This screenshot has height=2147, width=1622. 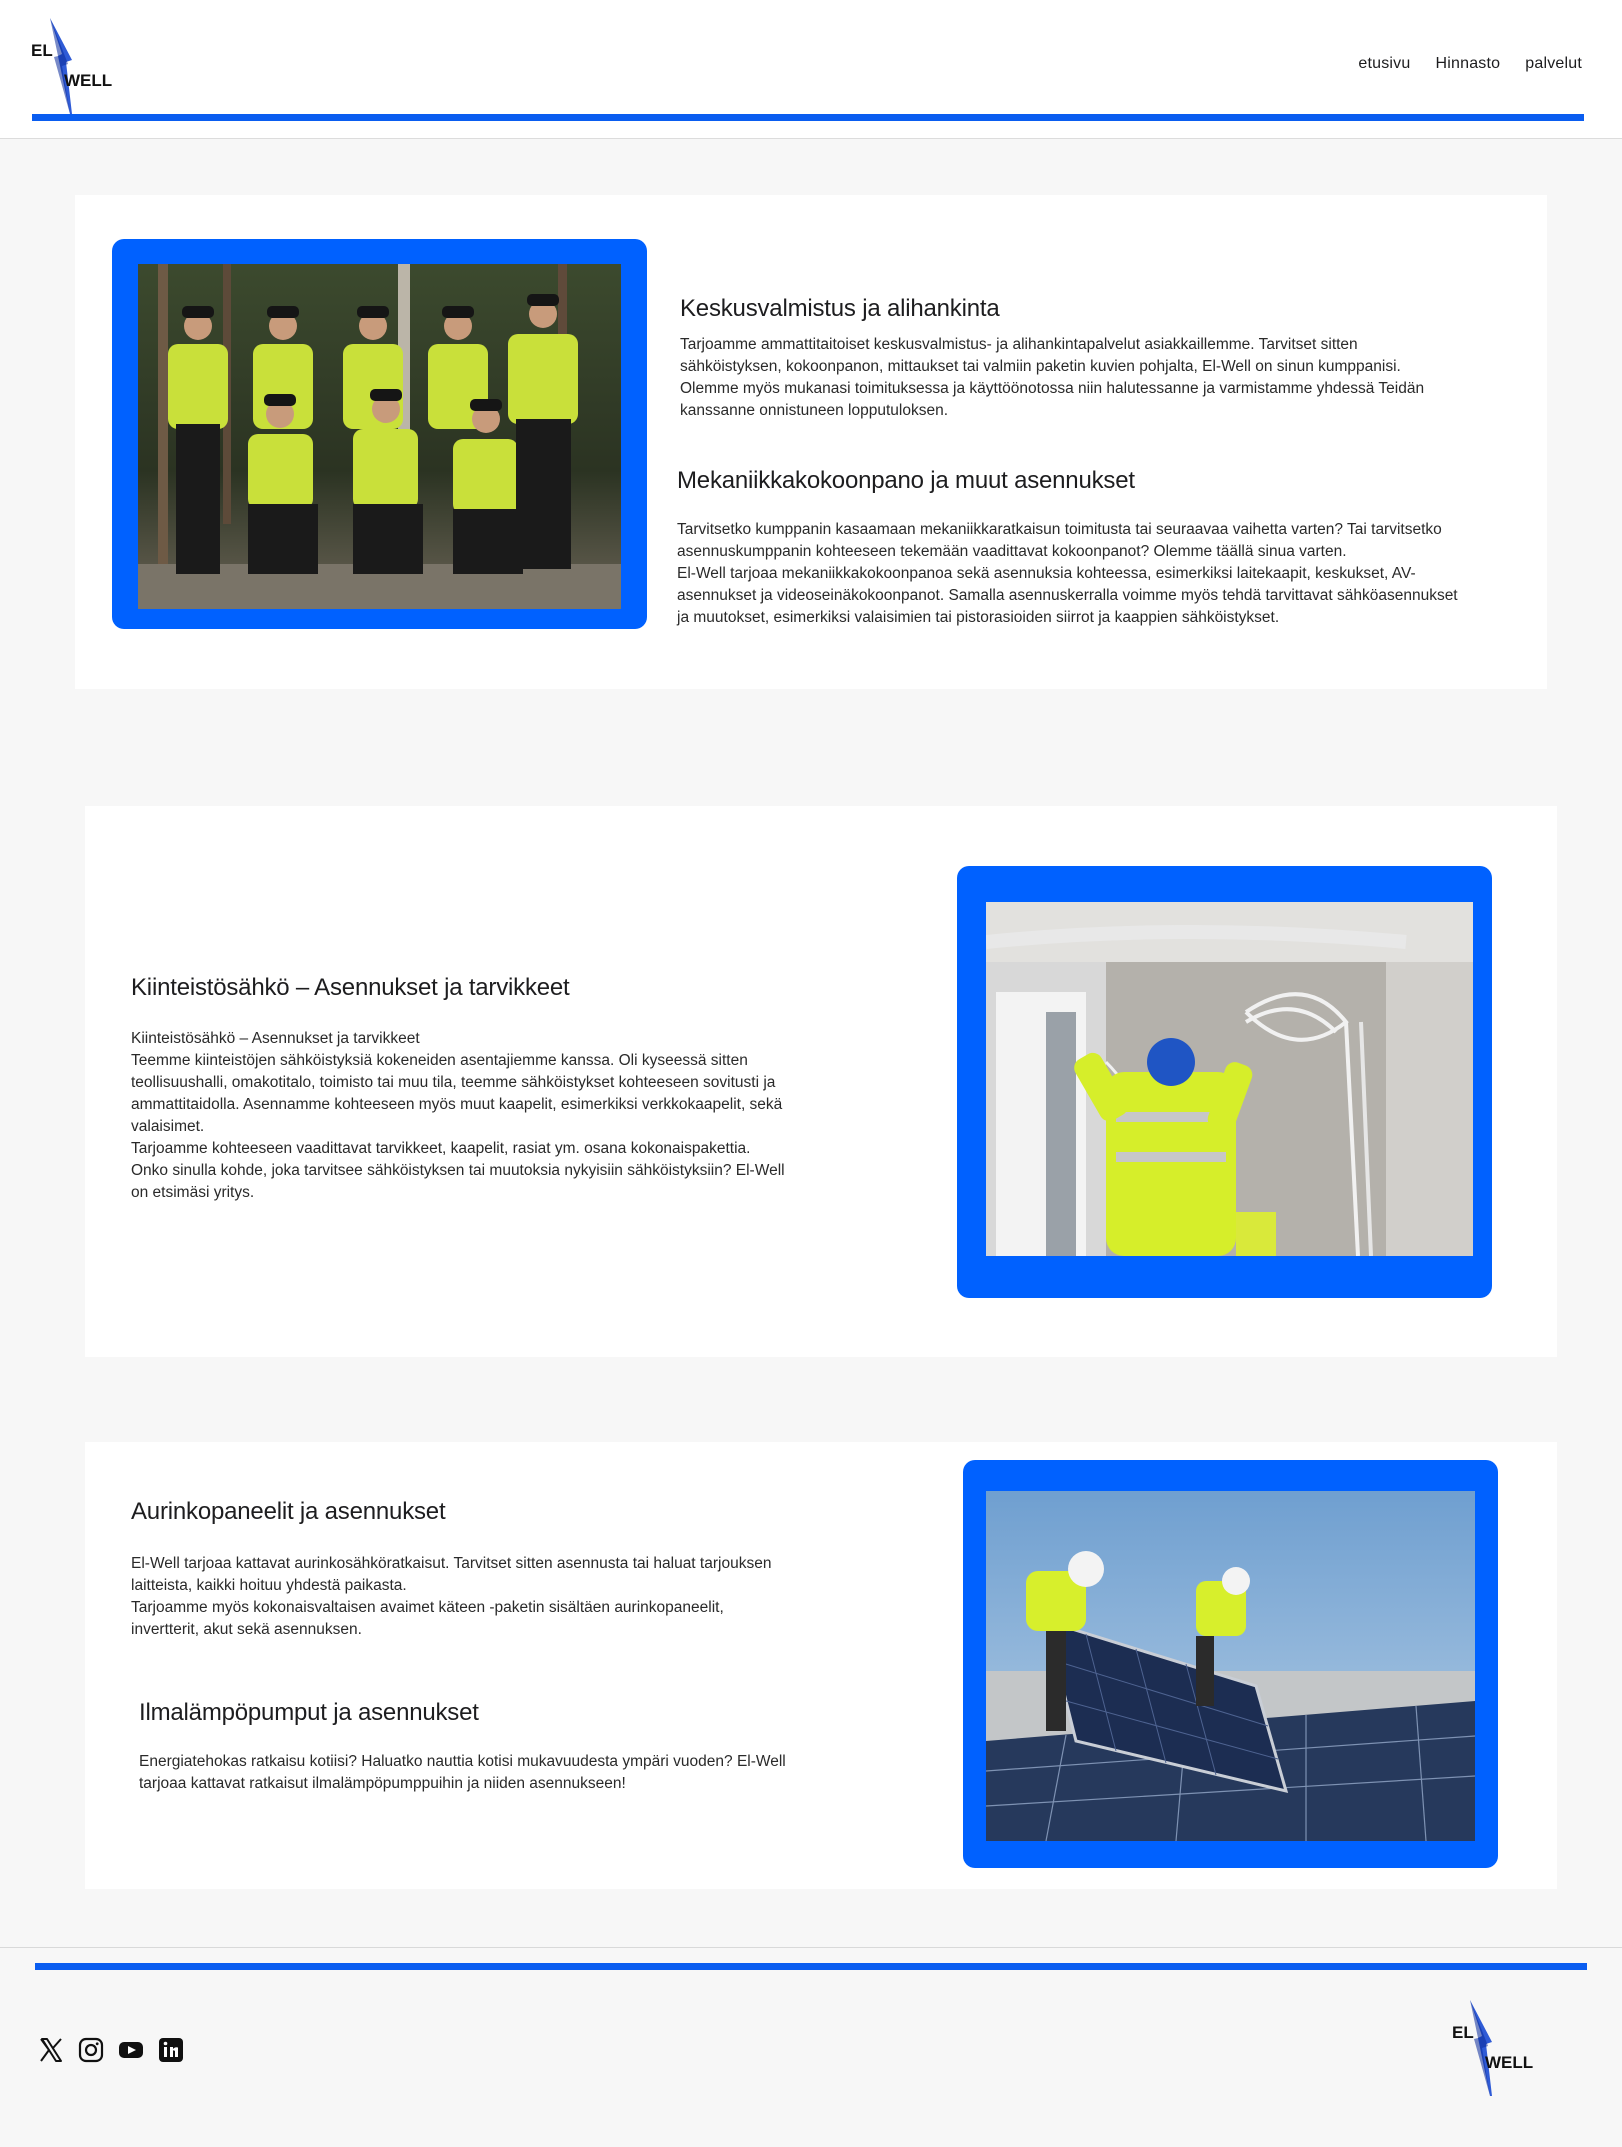 What do you see at coordinates (811, 1947) in the screenshot?
I see `footer-divider` at bounding box center [811, 1947].